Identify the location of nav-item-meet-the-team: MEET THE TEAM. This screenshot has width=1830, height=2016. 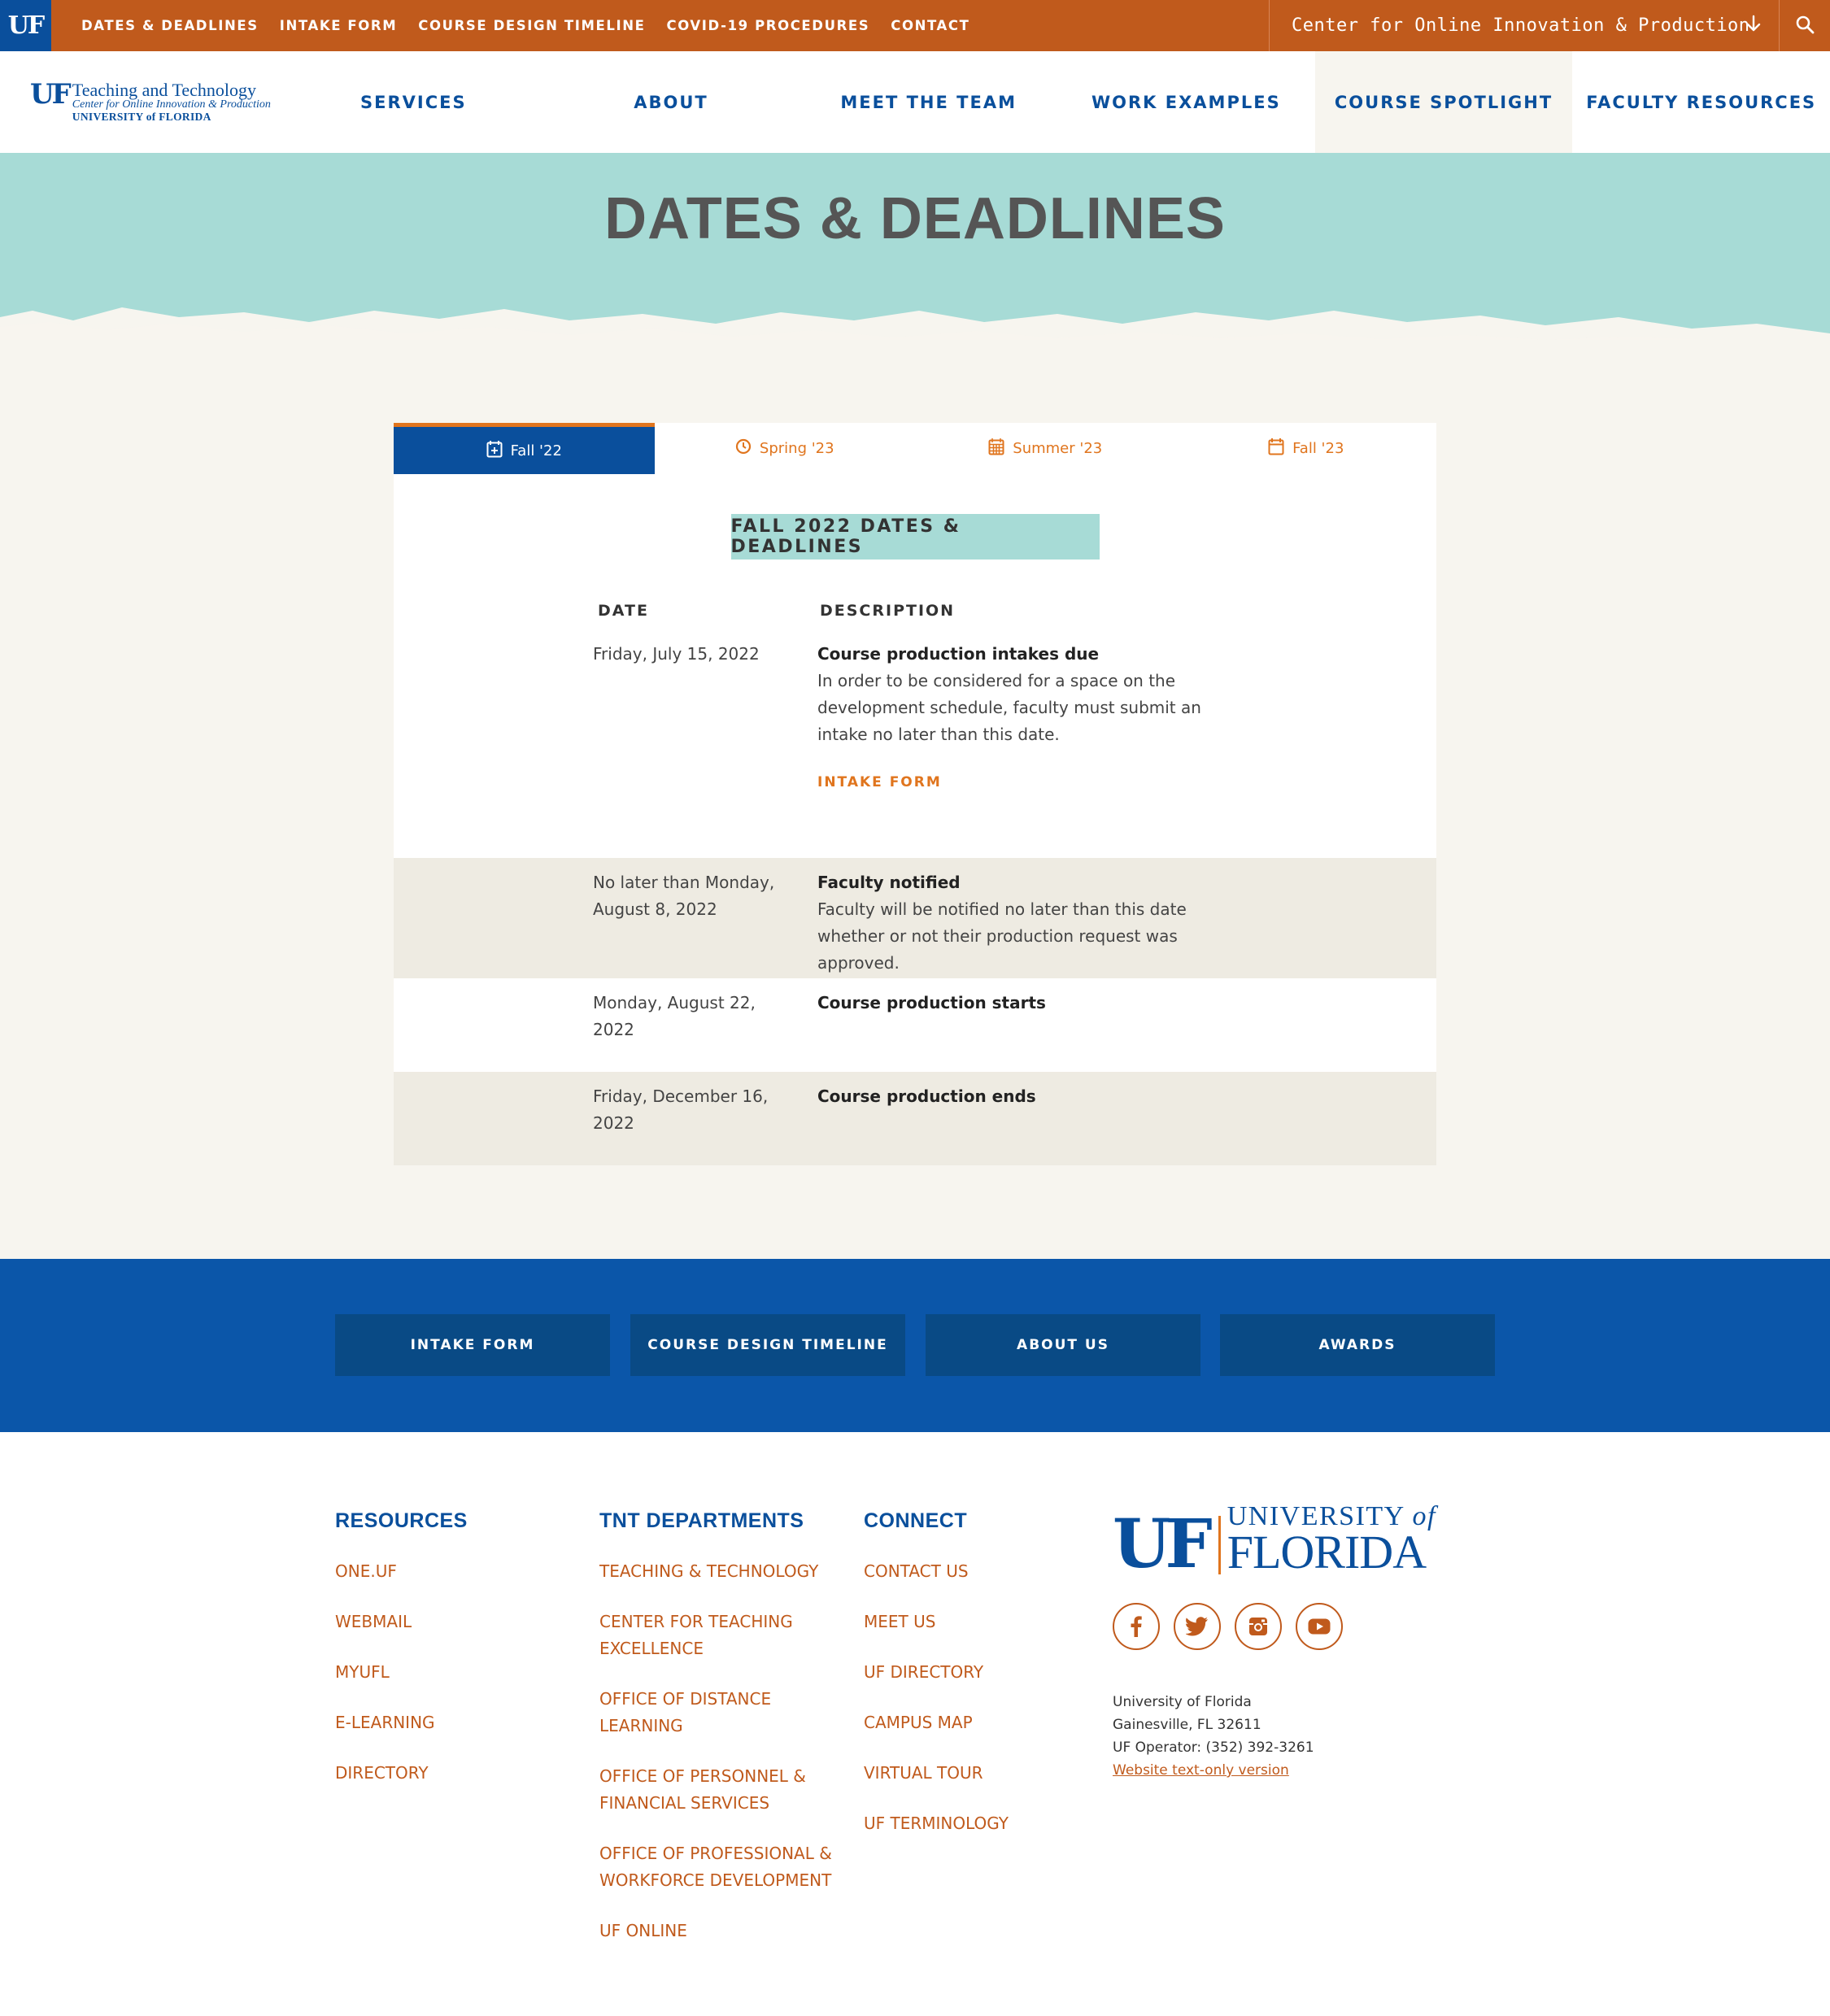
(928, 102).